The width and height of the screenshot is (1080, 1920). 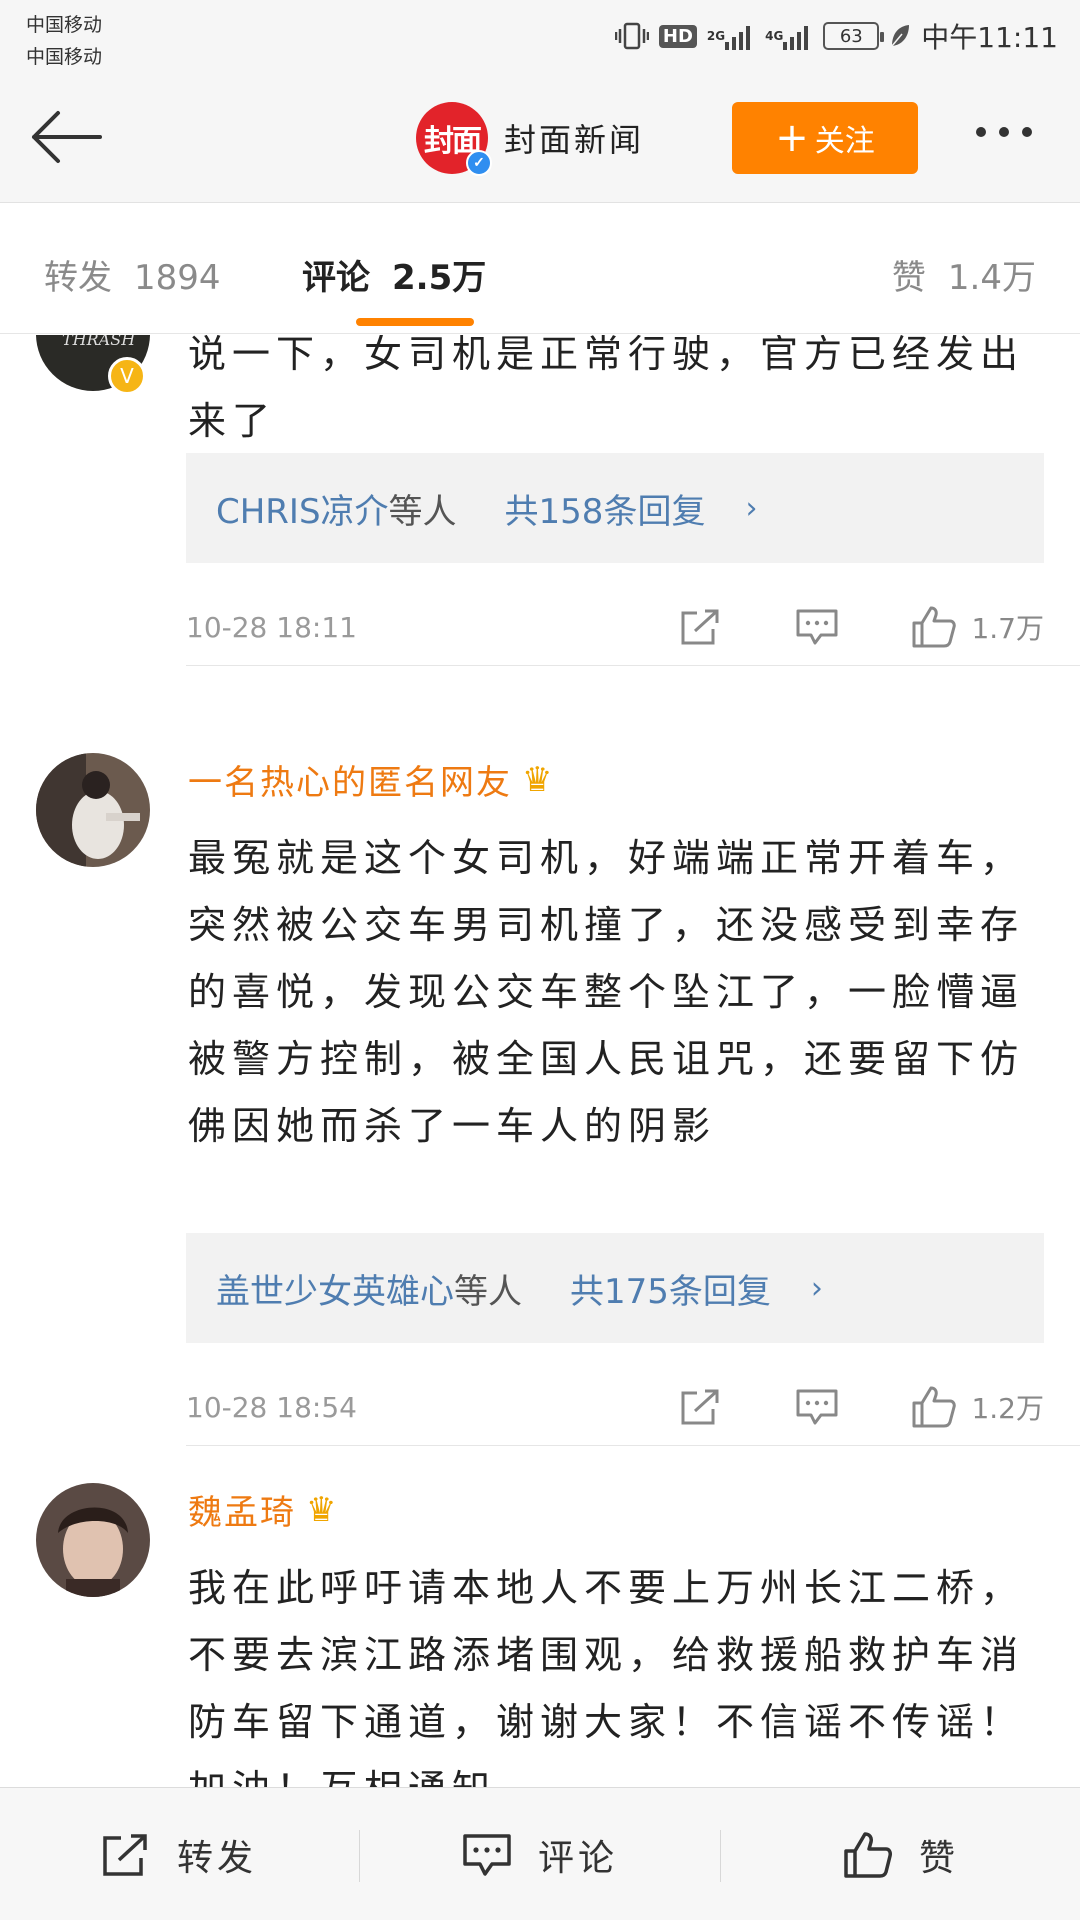 I want to click on reply-summary: 盖世少女英雄心 等人 共175条回复 ›, so click(x=615, y=1288).